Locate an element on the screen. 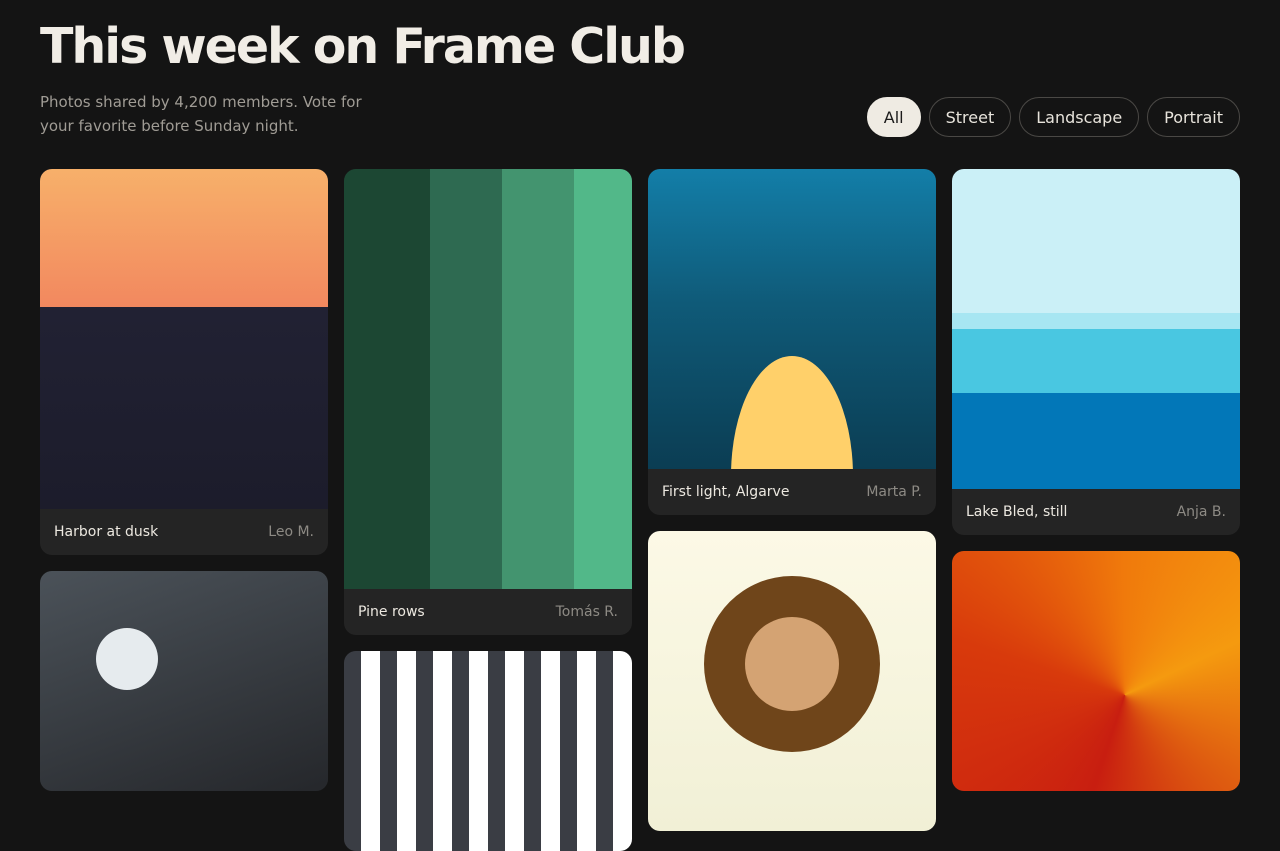  photo-caption: Harbor at dusk Leo M. is located at coordinates (184, 532).